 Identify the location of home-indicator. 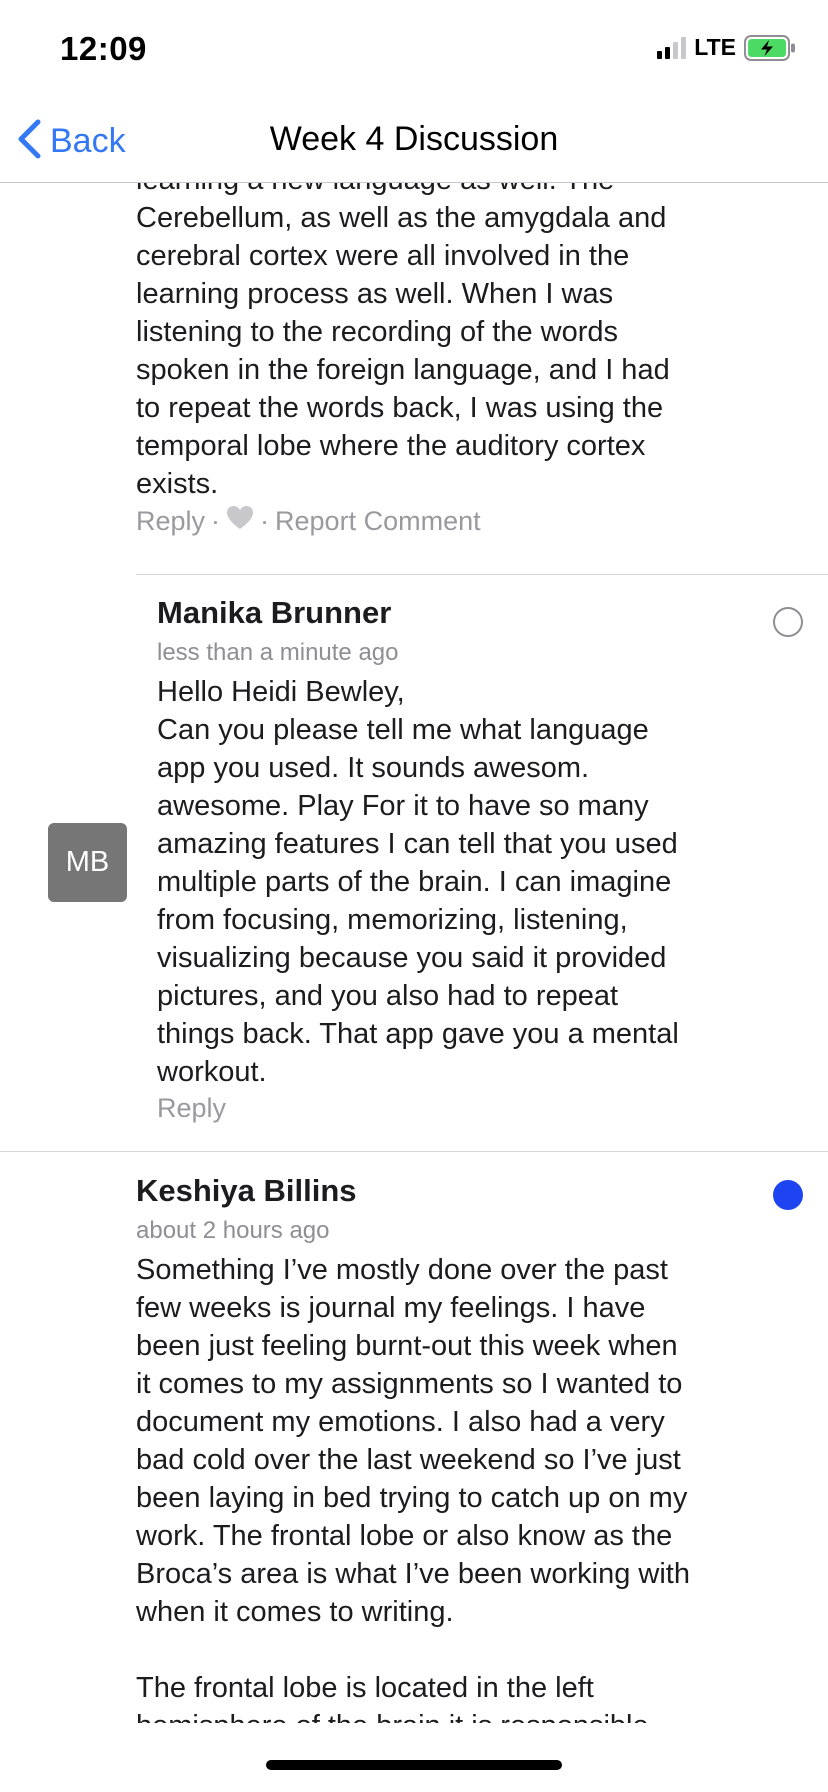
(414, 1765).